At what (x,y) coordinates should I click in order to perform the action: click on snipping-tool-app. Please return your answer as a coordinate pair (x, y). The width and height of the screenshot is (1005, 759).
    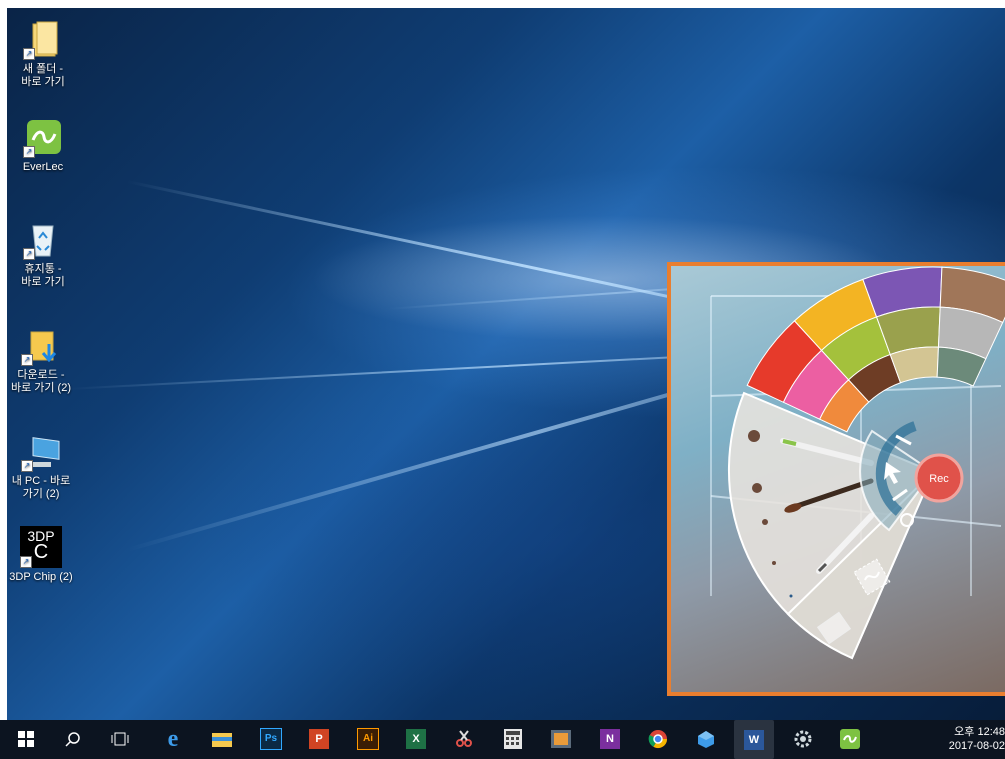
    Looking at the image, I should click on (464, 739).